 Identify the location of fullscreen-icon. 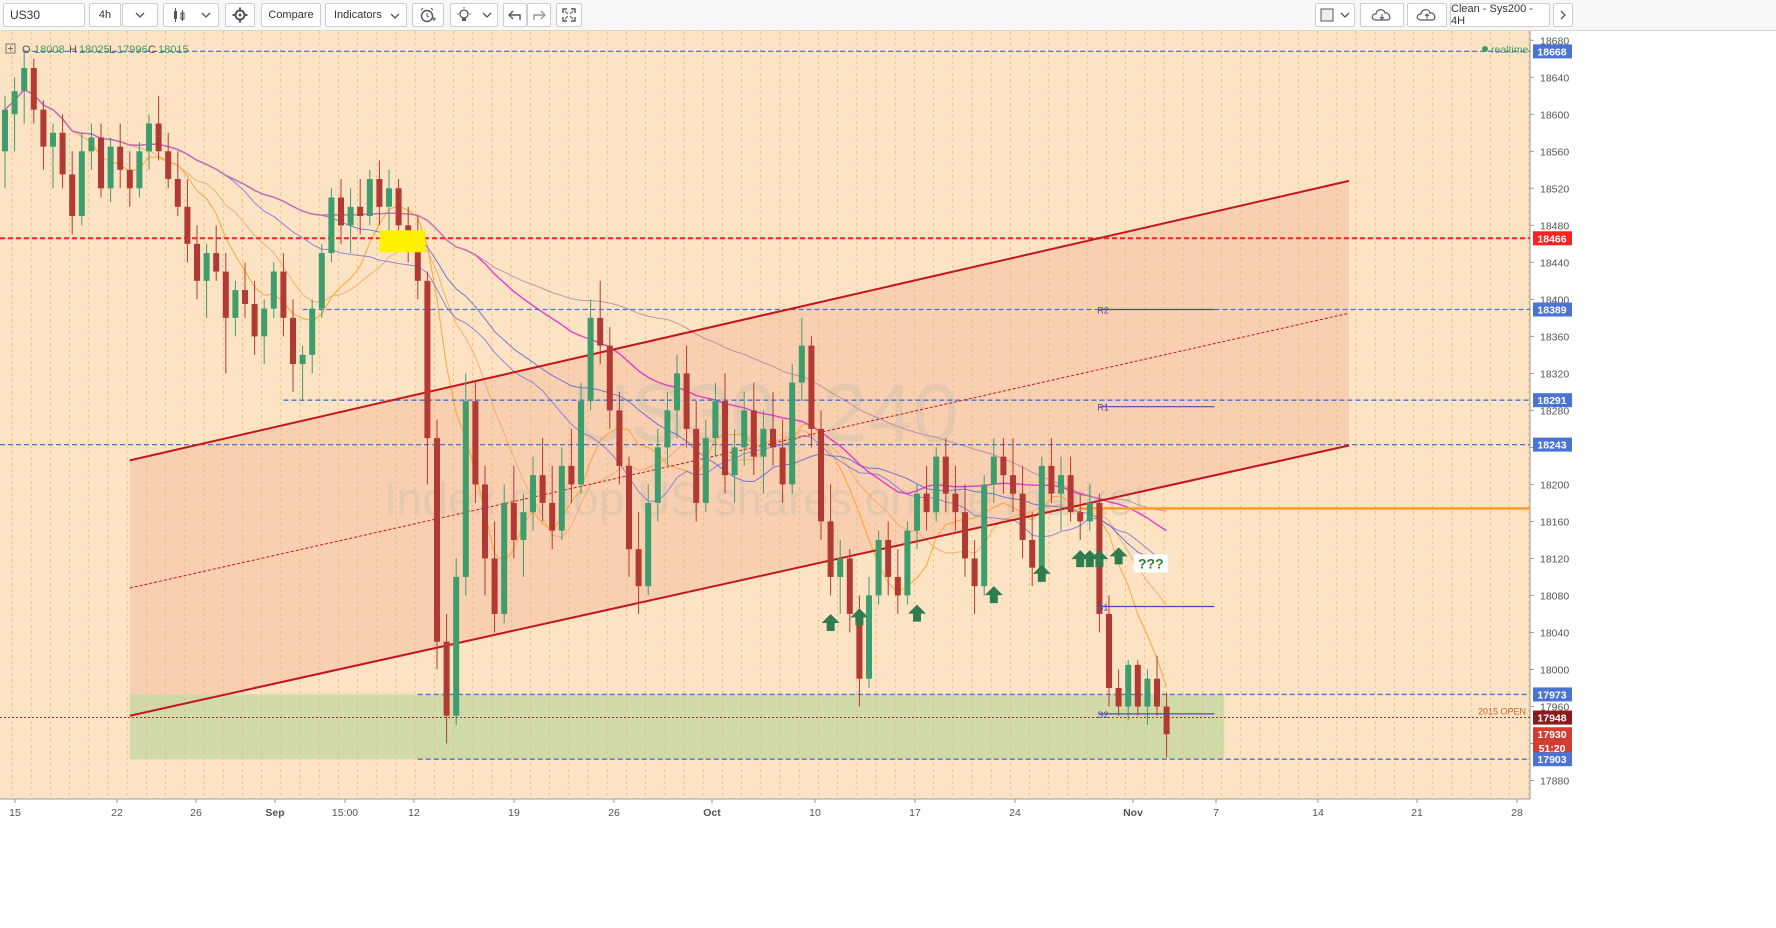
(569, 15).